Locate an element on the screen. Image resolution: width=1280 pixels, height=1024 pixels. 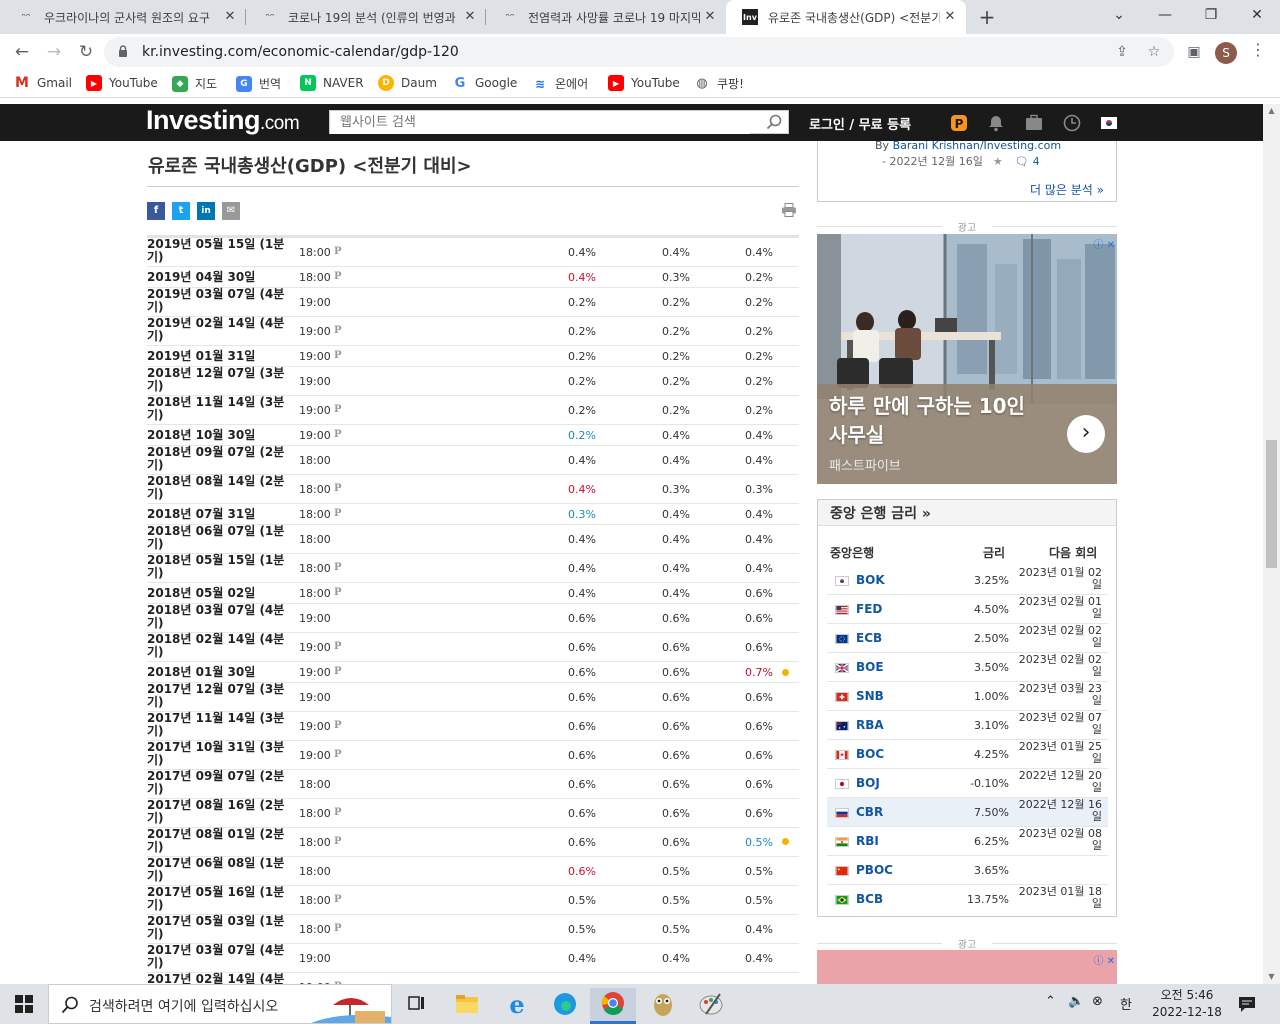
advertisement-2: ⓘ ✕ is located at coordinates (967, 967).